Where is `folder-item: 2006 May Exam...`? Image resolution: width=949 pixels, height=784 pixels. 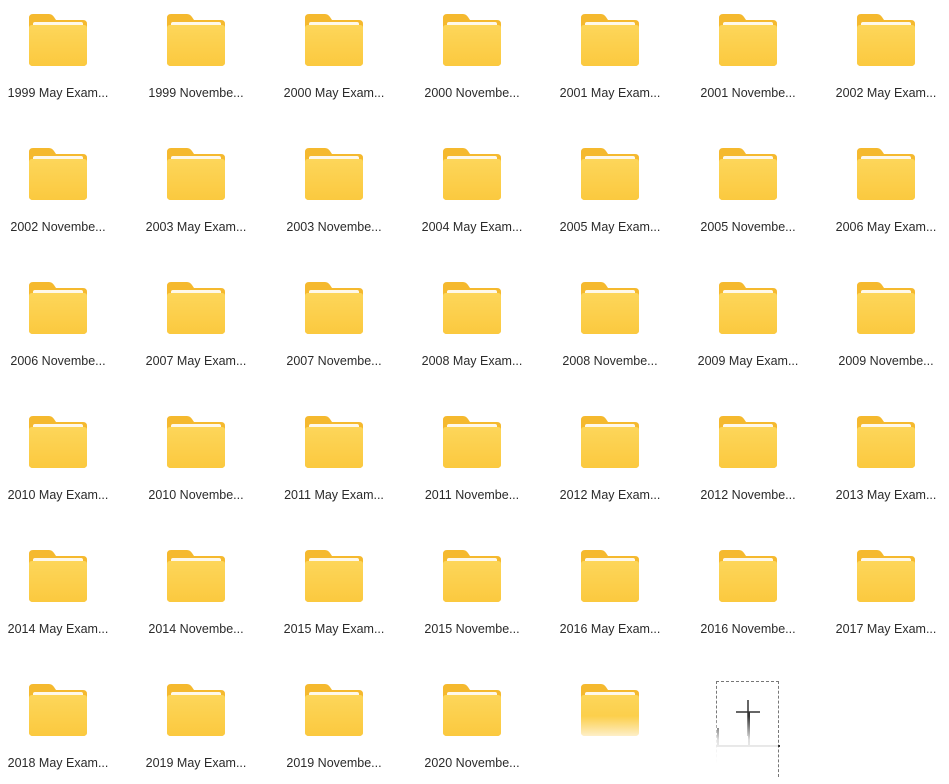 folder-item: 2006 May Exam... is located at coordinates (886, 189).